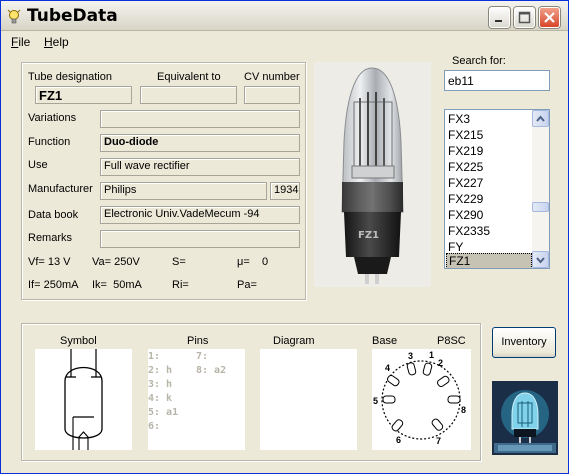 Image resolution: width=569 pixels, height=474 pixels. What do you see at coordinates (451, 341) in the screenshot?
I see `base-type-label: P8SC` at bounding box center [451, 341].